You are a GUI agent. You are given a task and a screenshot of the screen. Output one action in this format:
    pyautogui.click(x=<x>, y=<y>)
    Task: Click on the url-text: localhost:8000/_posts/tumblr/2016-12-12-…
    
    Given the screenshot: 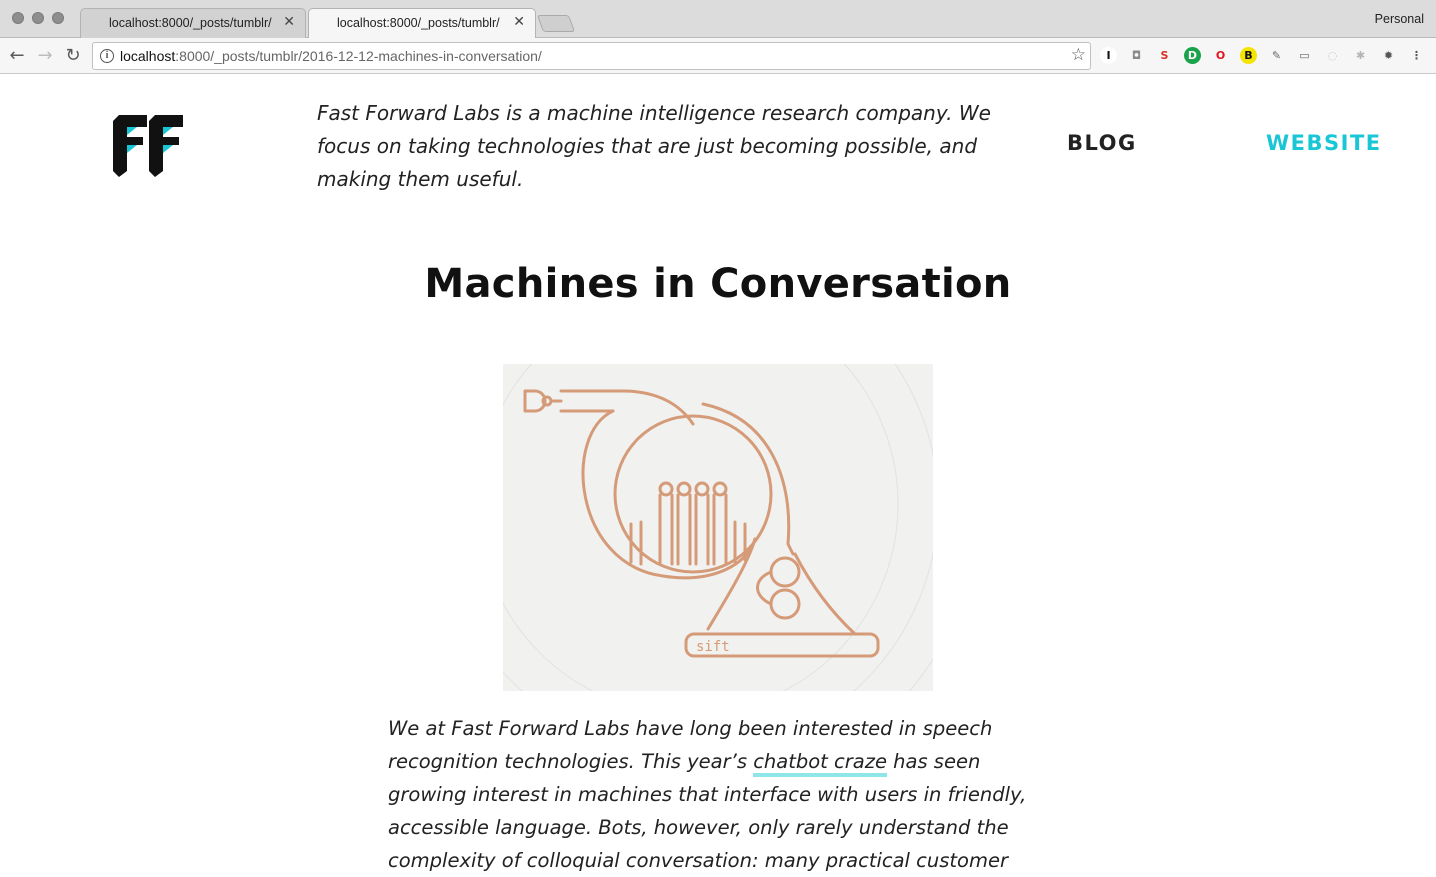 What is the action you would take?
    pyautogui.click(x=331, y=56)
    